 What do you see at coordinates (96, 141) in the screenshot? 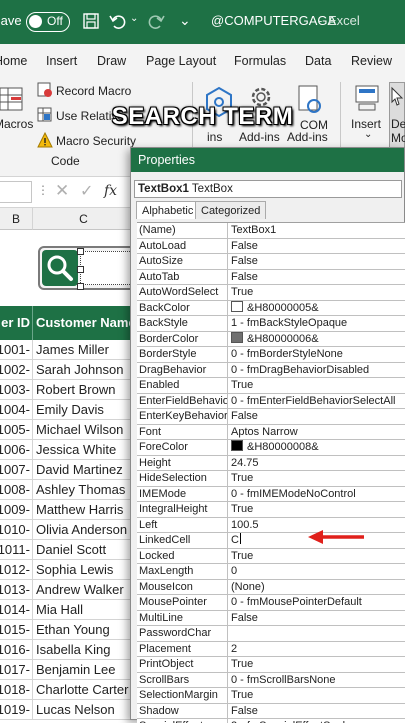
I see `macro-security-label: Macro Security` at bounding box center [96, 141].